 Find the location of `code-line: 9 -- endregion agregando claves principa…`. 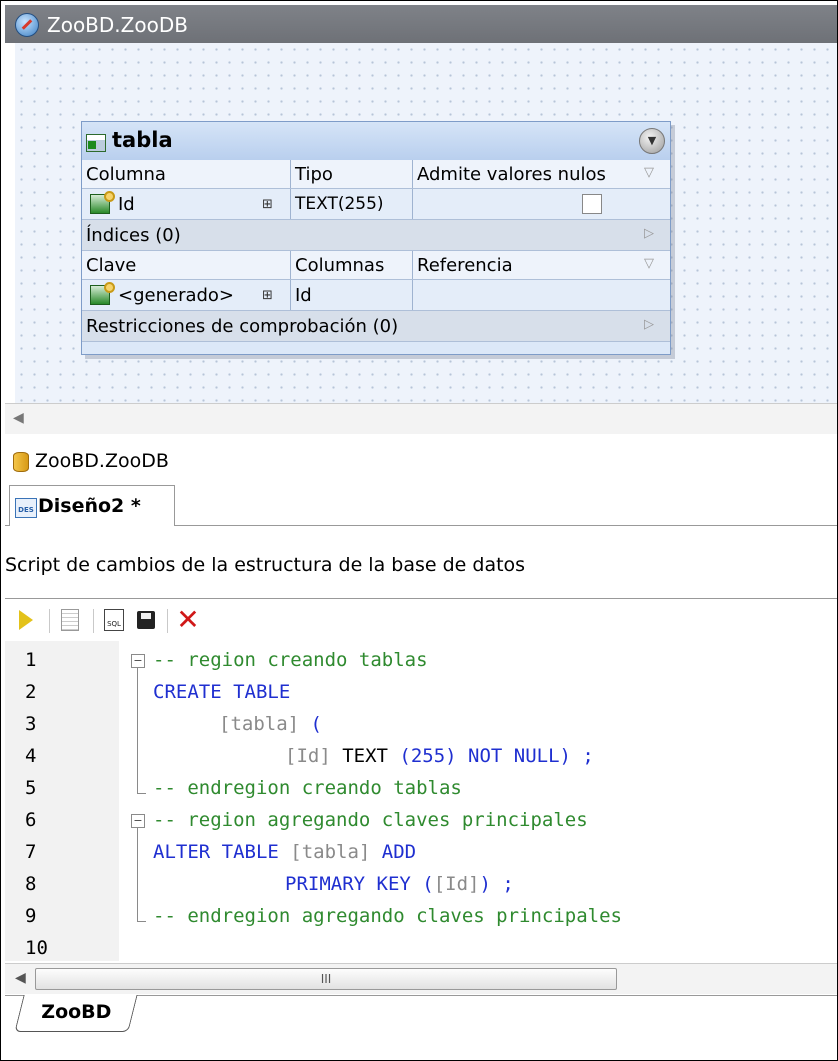

code-line: 9 -- endregion agregando claves principa… is located at coordinates (421, 917).